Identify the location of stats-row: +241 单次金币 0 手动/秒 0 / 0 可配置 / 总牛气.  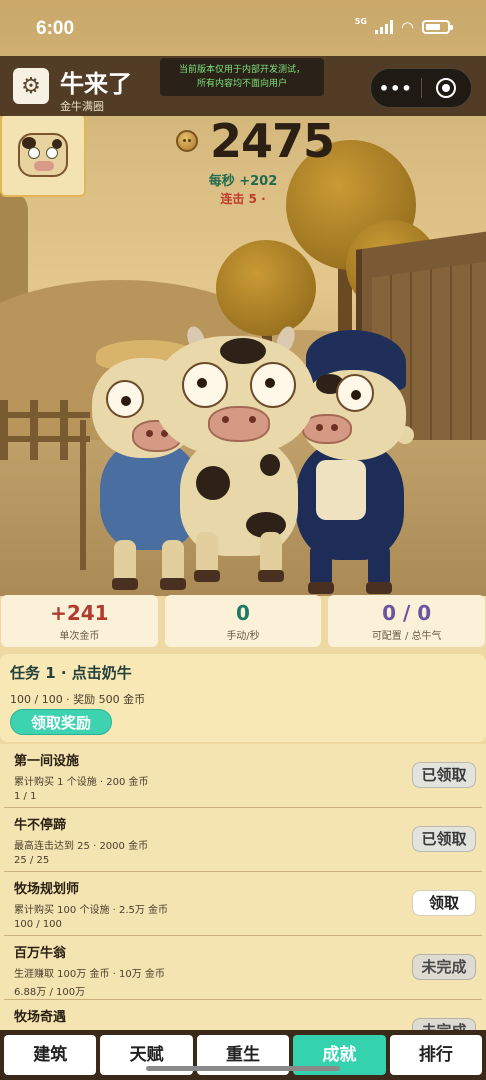
(243, 621).